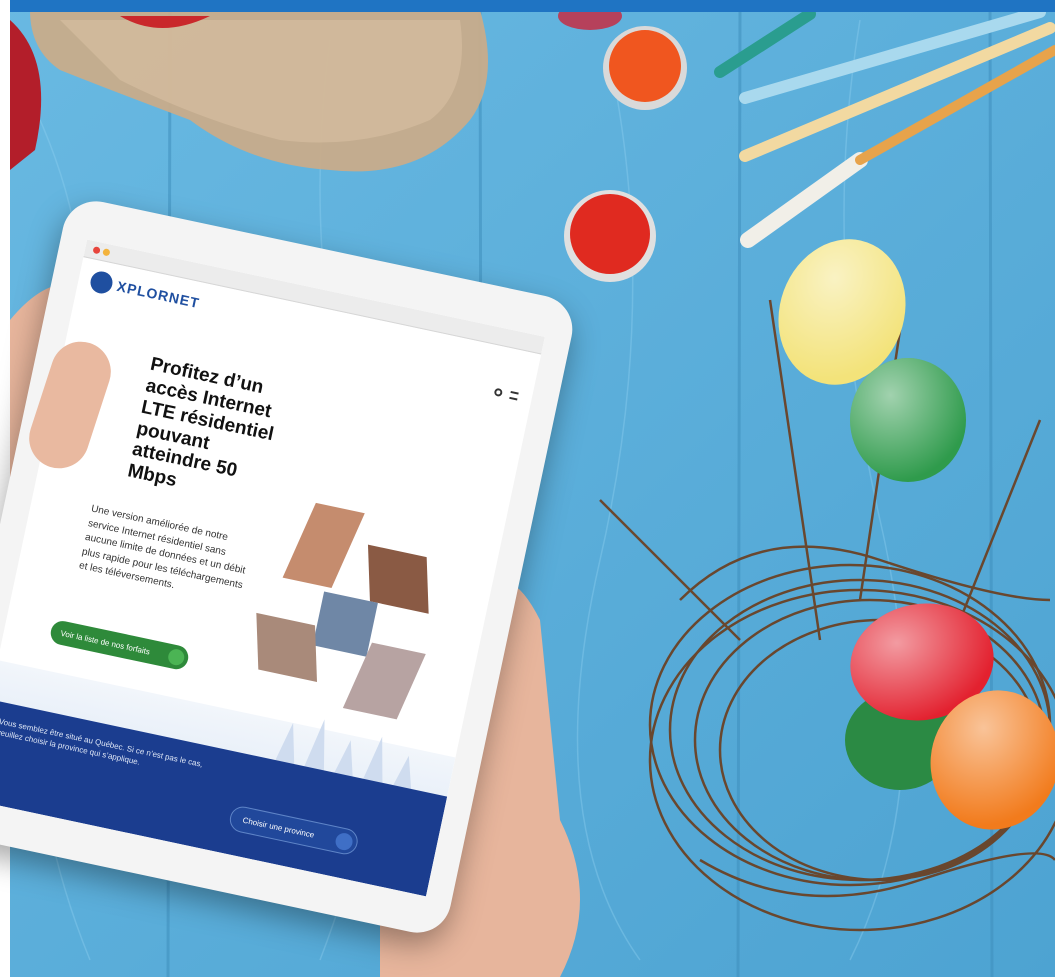 The height and width of the screenshot is (977, 1055). Describe the element at coordinates (176, 657) in the screenshot. I see `arrow-right-icon` at that location.